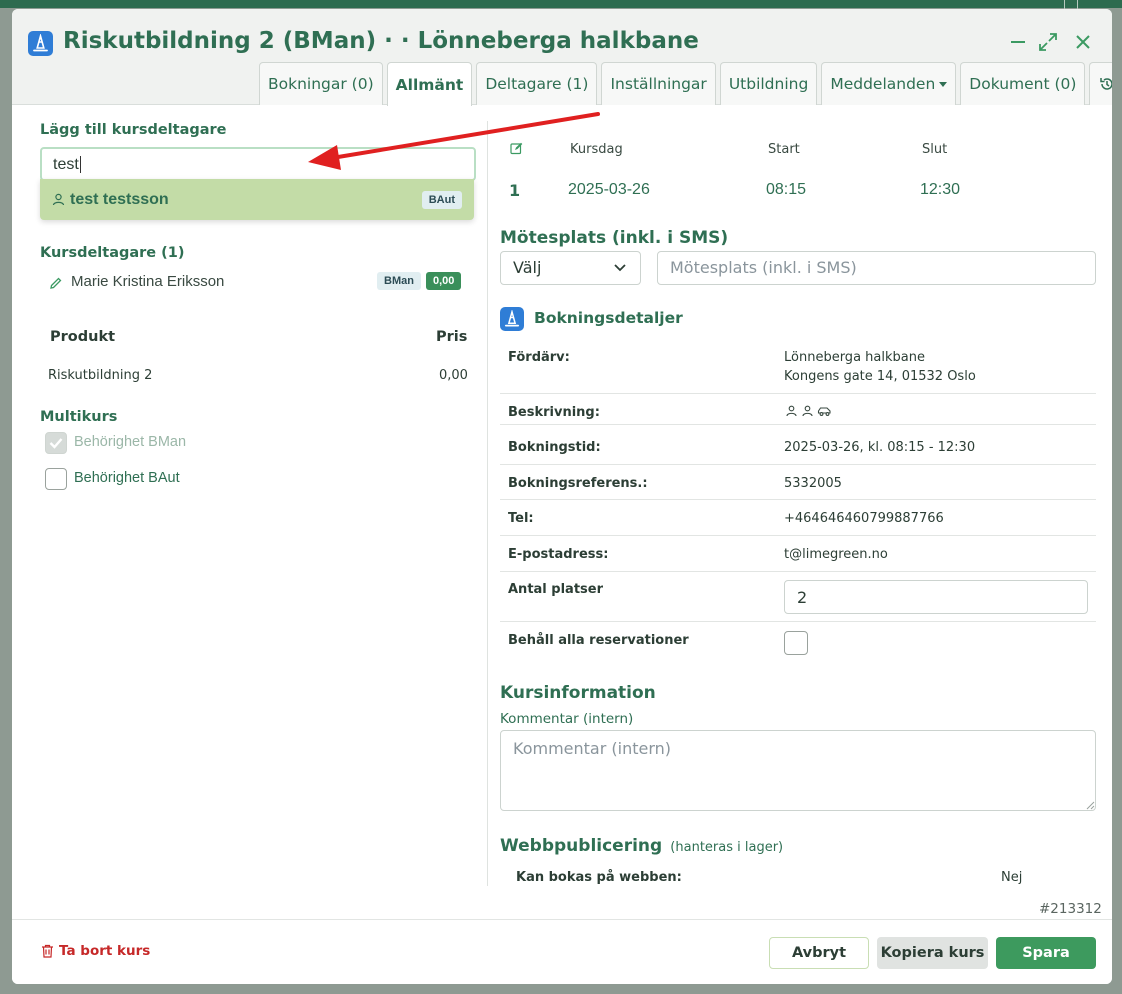 Image resolution: width=1122 pixels, height=994 pixels. What do you see at coordinates (935, 149) in the screenshot?
I see `schedule-header-slut: Slut` at bounding box center [935, 149].